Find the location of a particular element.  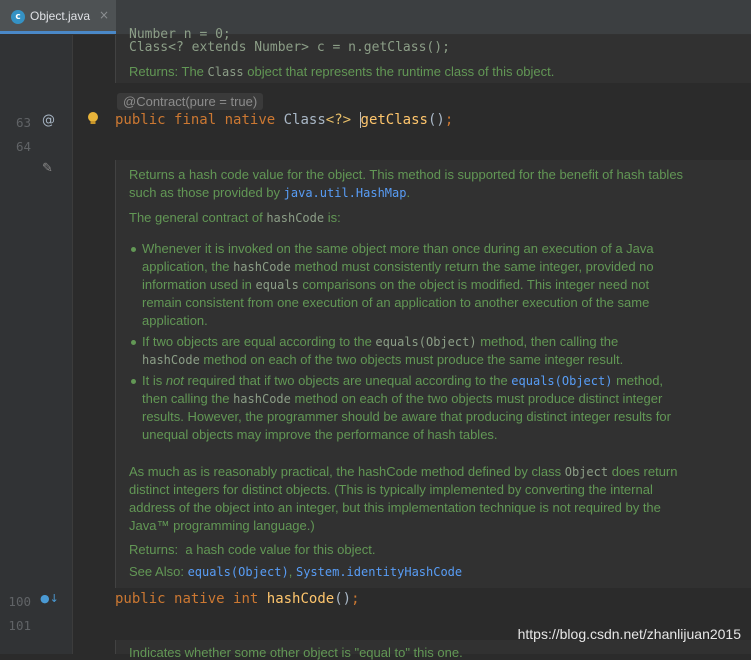

line-number: 63 is located at coordinates (23, 122).